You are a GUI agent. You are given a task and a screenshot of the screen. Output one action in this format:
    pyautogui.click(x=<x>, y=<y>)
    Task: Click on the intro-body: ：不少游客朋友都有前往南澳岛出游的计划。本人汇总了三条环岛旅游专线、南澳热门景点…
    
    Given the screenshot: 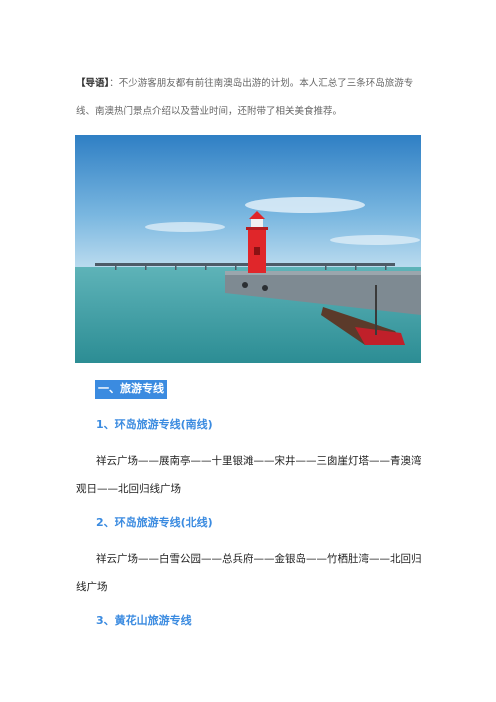 What is the action you would take?
    pyautogui.click(x=245, y=97)
    